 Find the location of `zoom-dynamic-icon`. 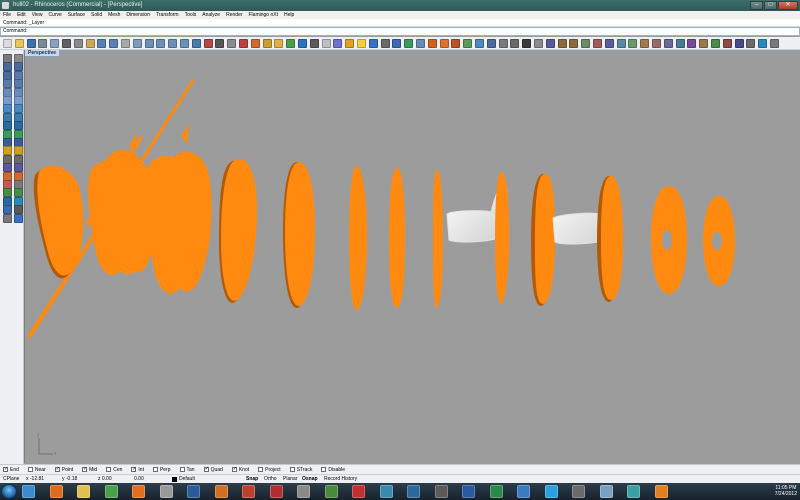

zoom-dynamic-icon is located at coordinates (149, 43).